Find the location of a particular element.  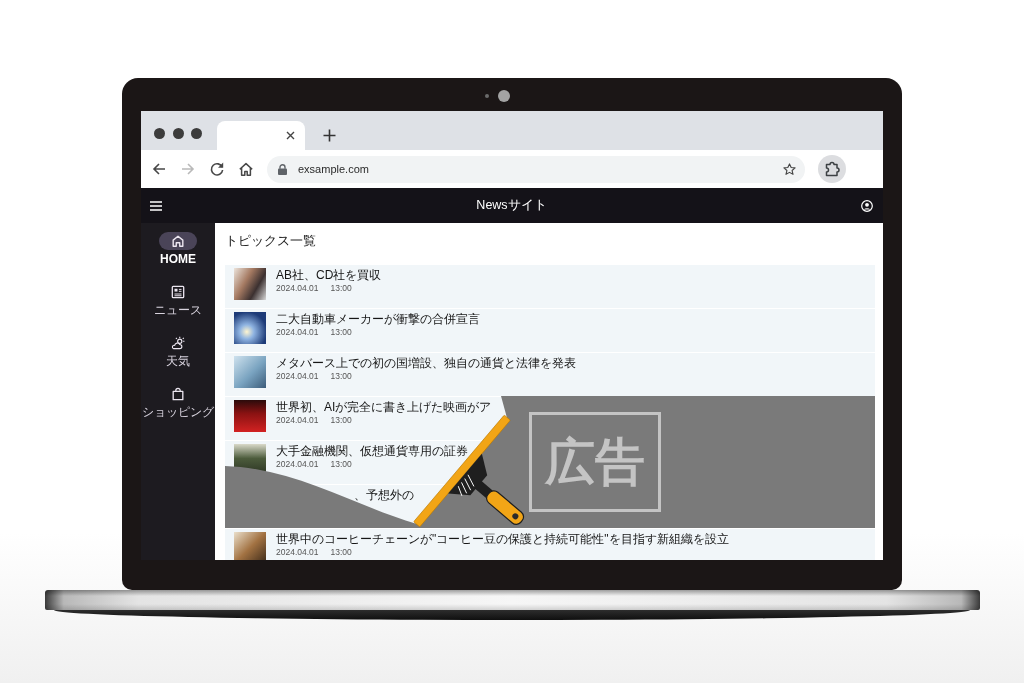

sidebar-nav-item: ニュース is located at coordinates (178, 308).